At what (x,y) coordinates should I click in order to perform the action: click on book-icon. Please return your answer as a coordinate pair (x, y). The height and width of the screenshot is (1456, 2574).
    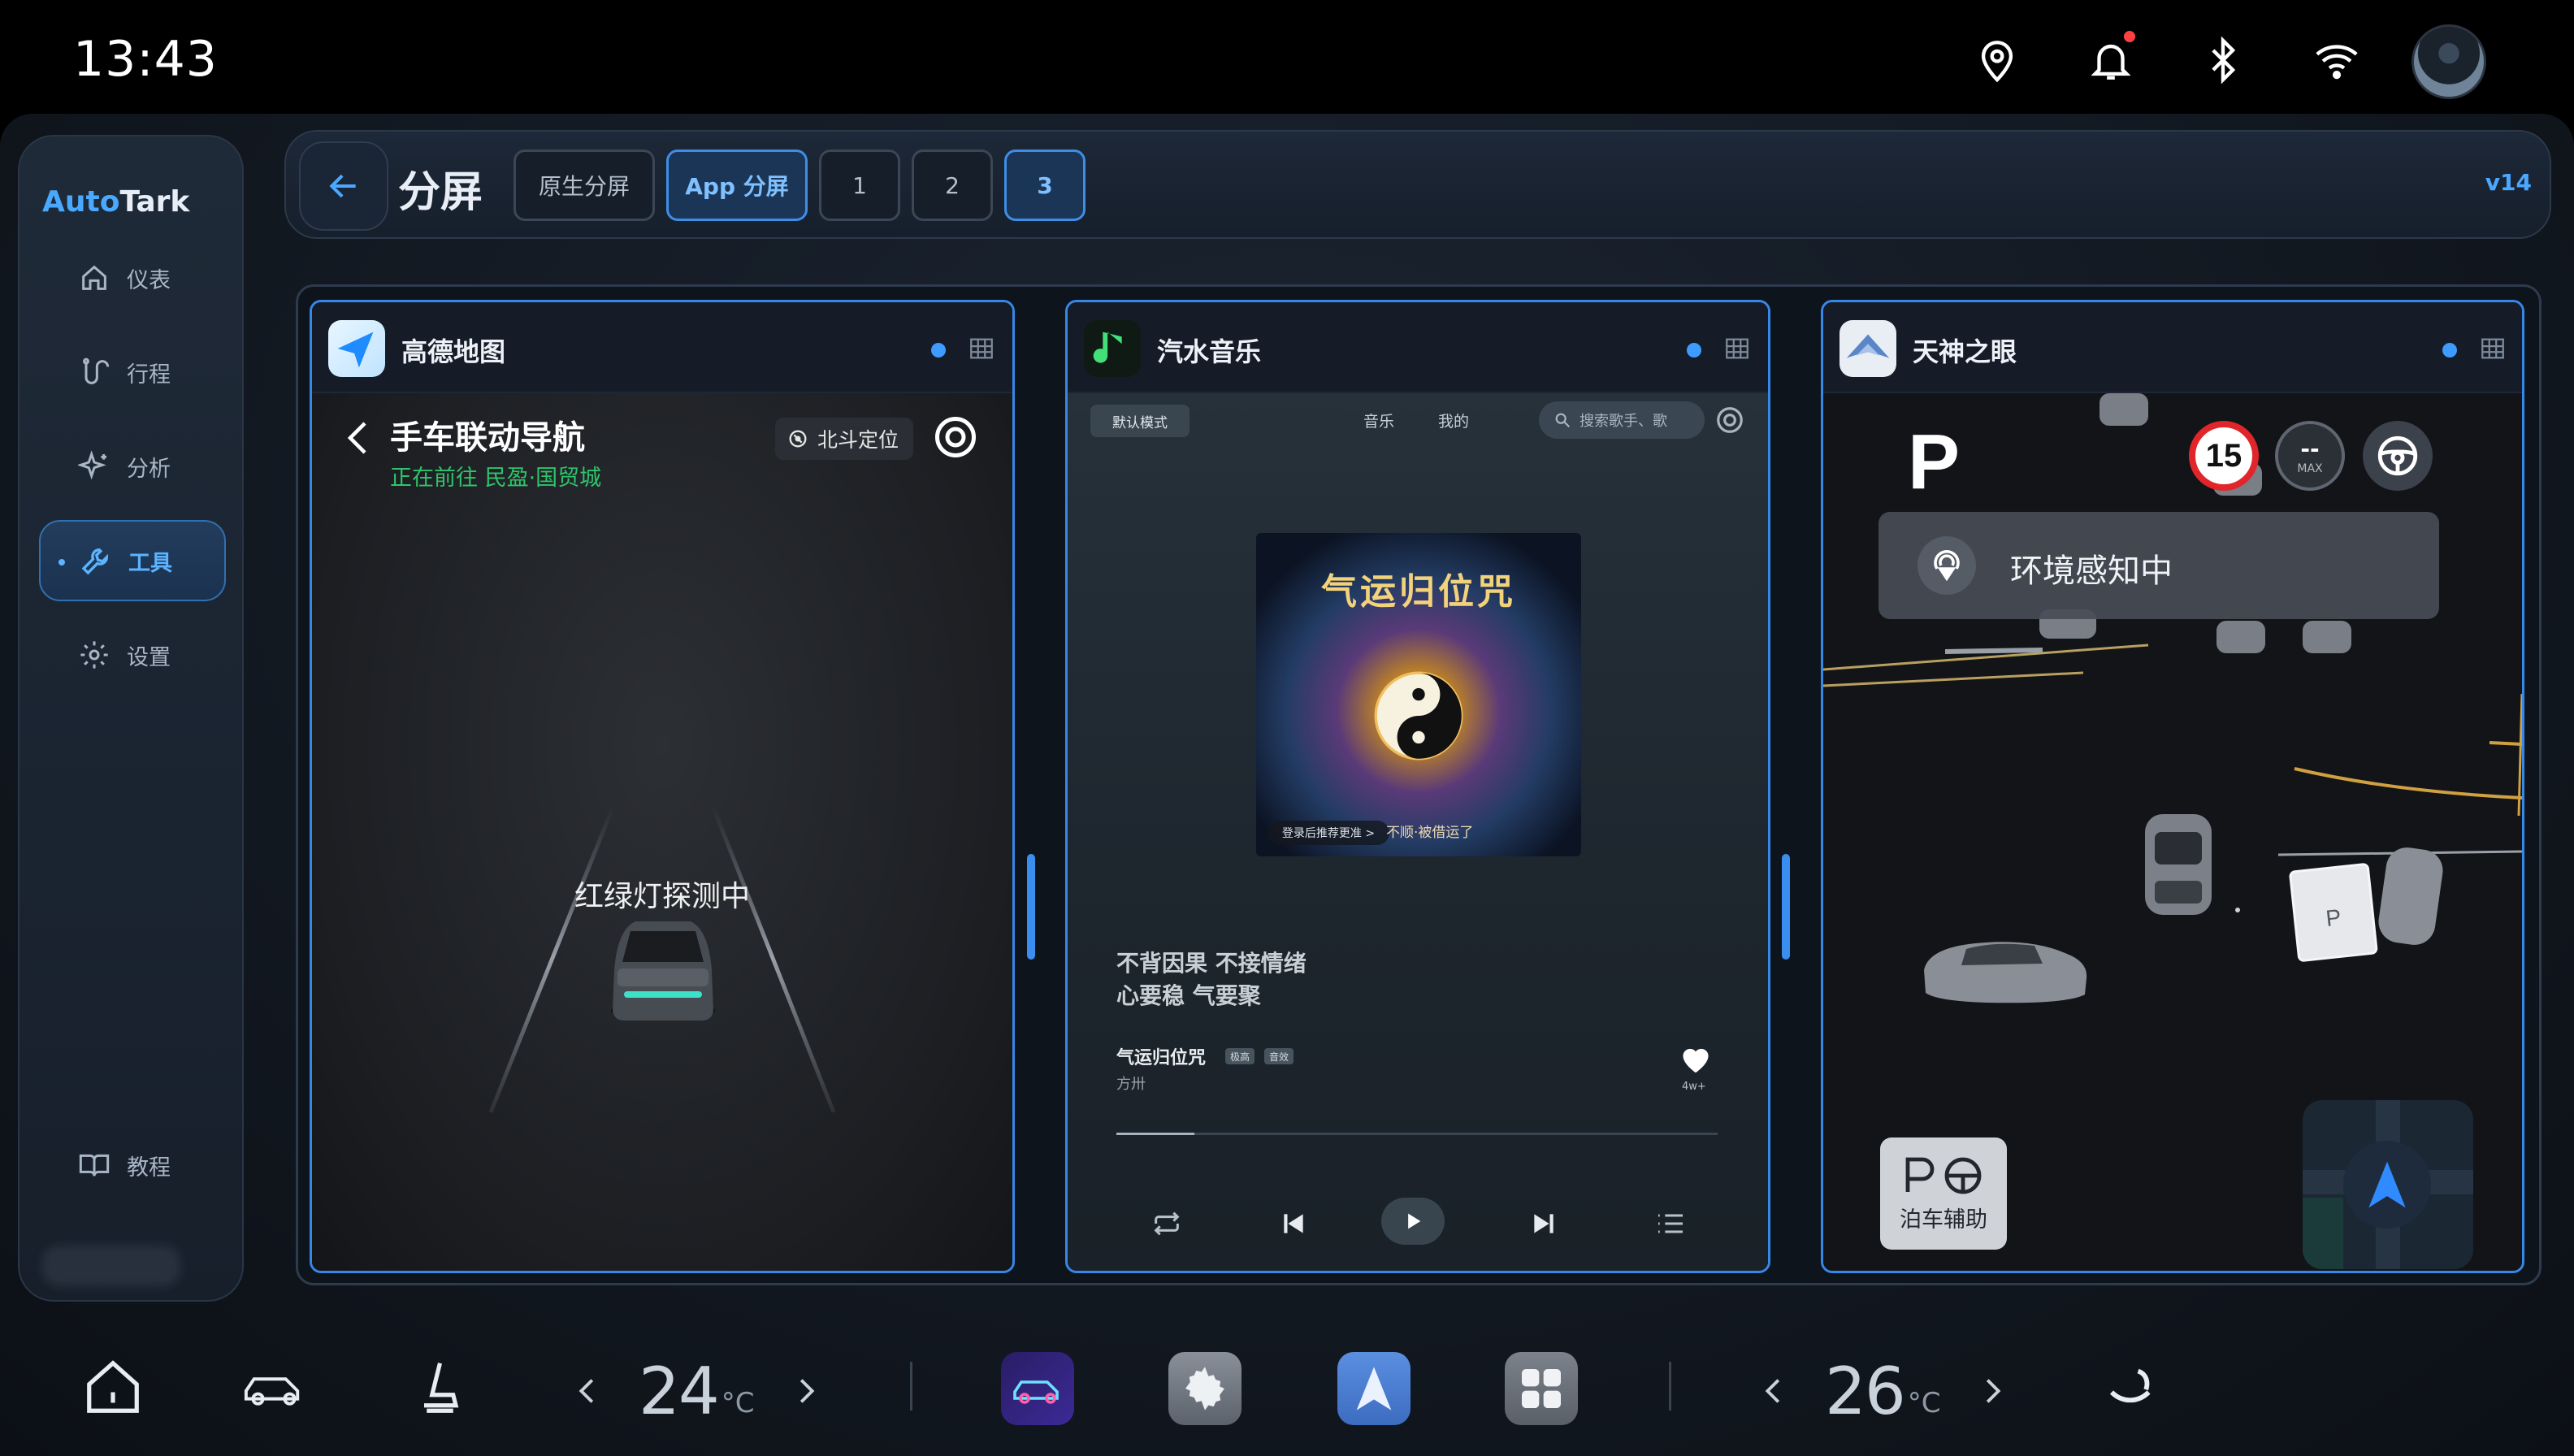
    Looking at the image, I should click on (95, 1165).